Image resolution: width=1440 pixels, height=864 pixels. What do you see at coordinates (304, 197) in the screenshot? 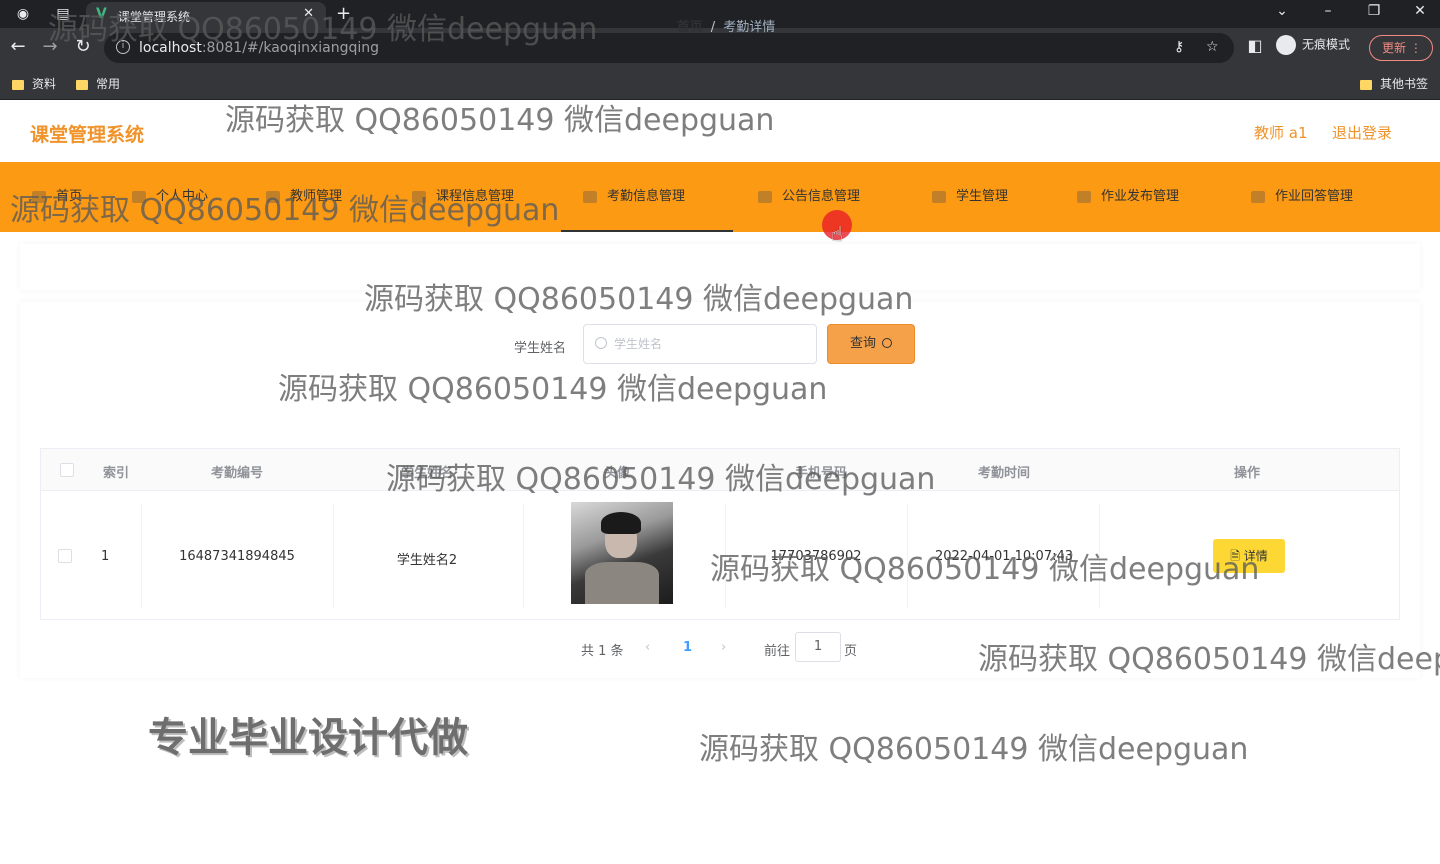
I see `menu-item-teachers: 教师管理` at bounding box center [304, 197].